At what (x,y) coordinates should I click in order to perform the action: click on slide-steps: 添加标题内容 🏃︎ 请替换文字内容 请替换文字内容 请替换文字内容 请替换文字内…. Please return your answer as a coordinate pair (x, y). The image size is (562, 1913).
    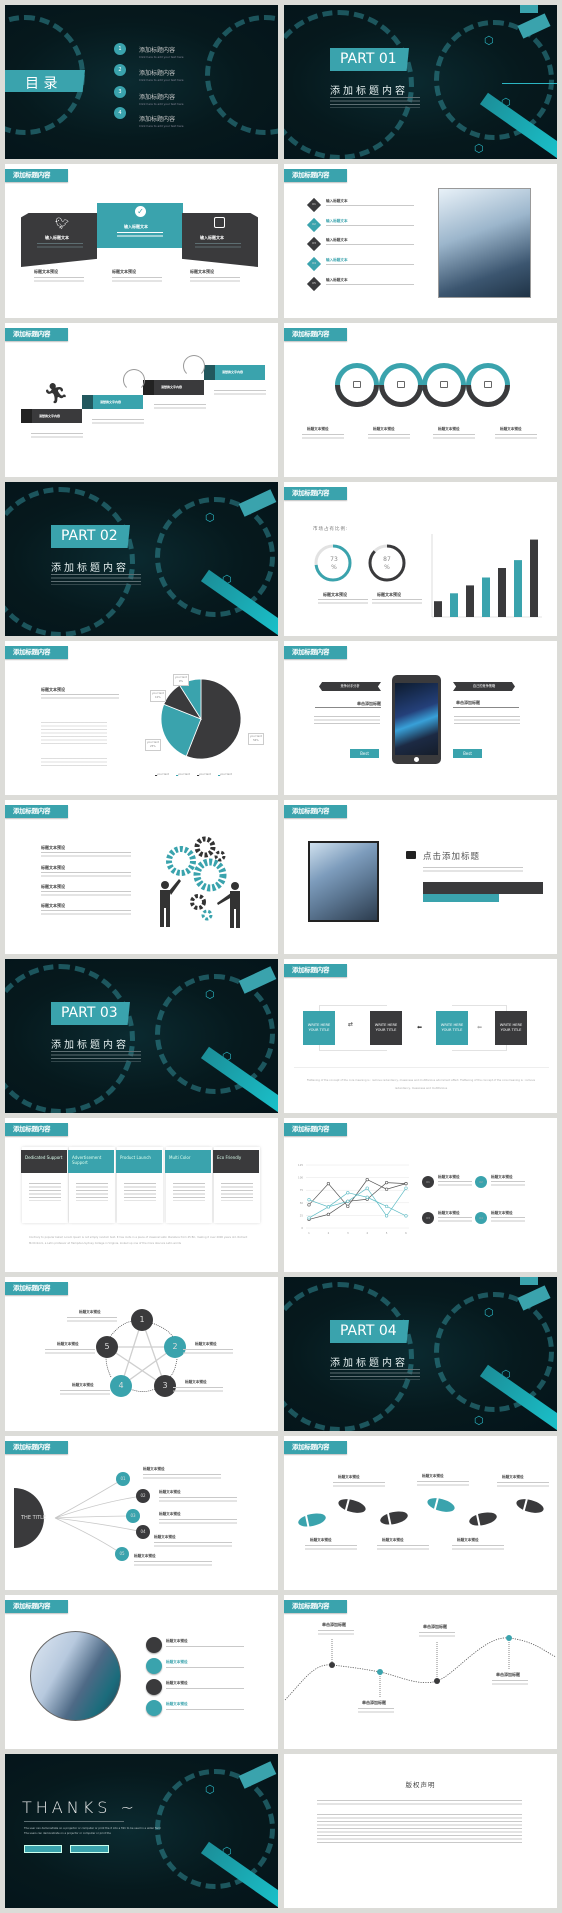
    Looking at the image, I should click on (141, 400).